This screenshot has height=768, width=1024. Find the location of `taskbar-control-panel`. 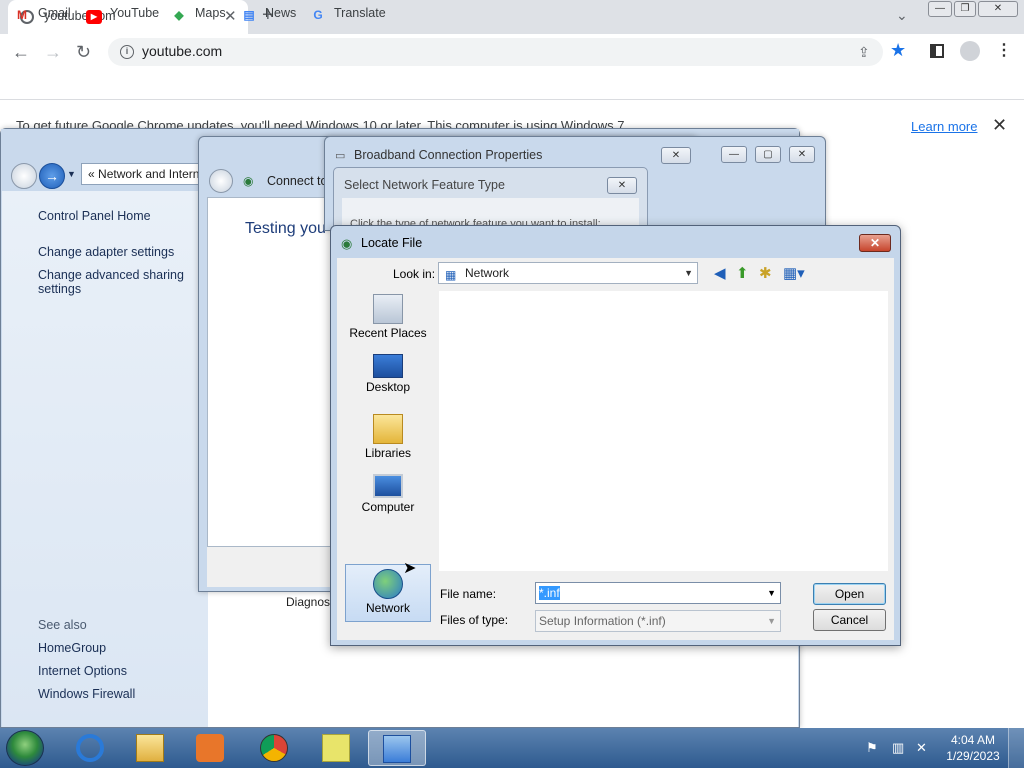

taskbar-control-panel is located at coordinates (397, 748).